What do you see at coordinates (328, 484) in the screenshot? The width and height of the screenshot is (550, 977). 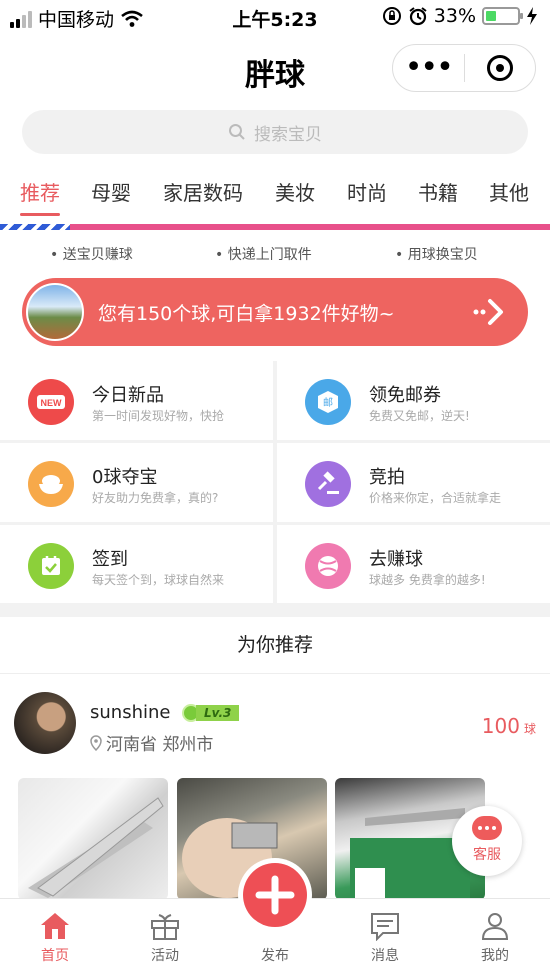 I see `auction-gavel-icon` at bounding box center [328, 484].